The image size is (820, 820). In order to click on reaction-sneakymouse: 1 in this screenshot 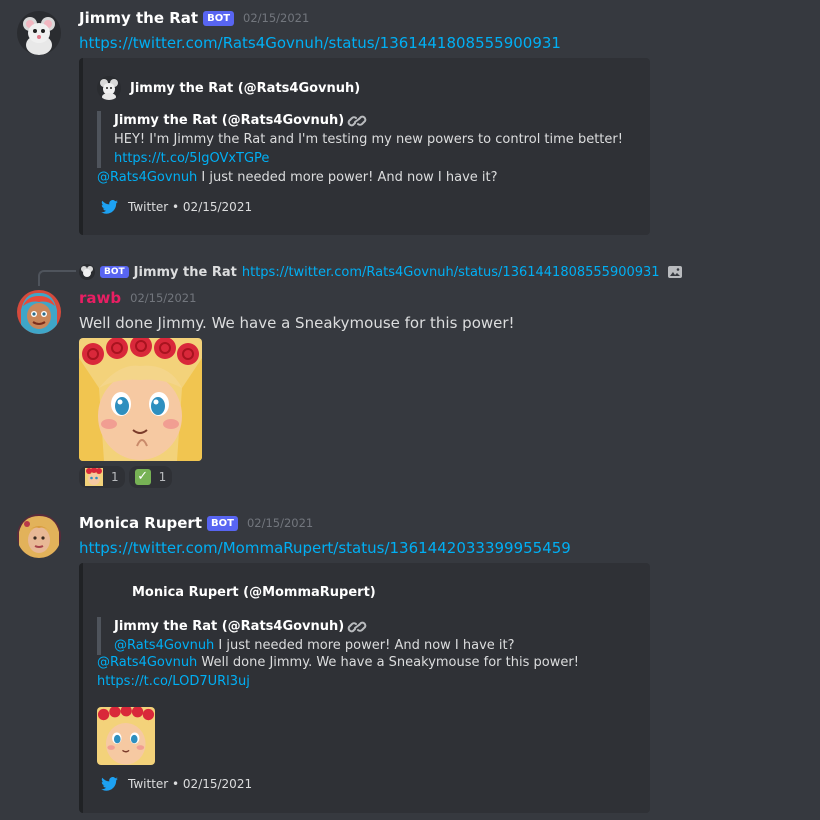, I will do `click(102, 477)`.